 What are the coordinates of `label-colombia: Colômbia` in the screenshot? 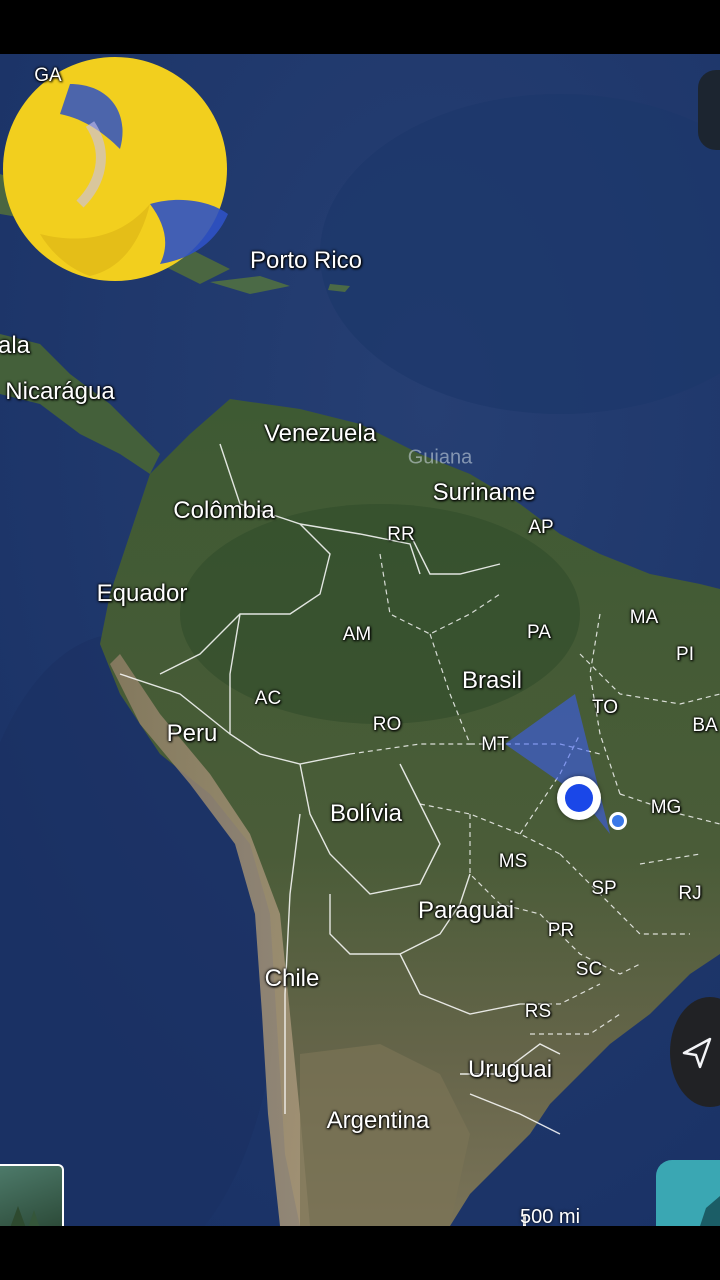 It's located at (224, 510).